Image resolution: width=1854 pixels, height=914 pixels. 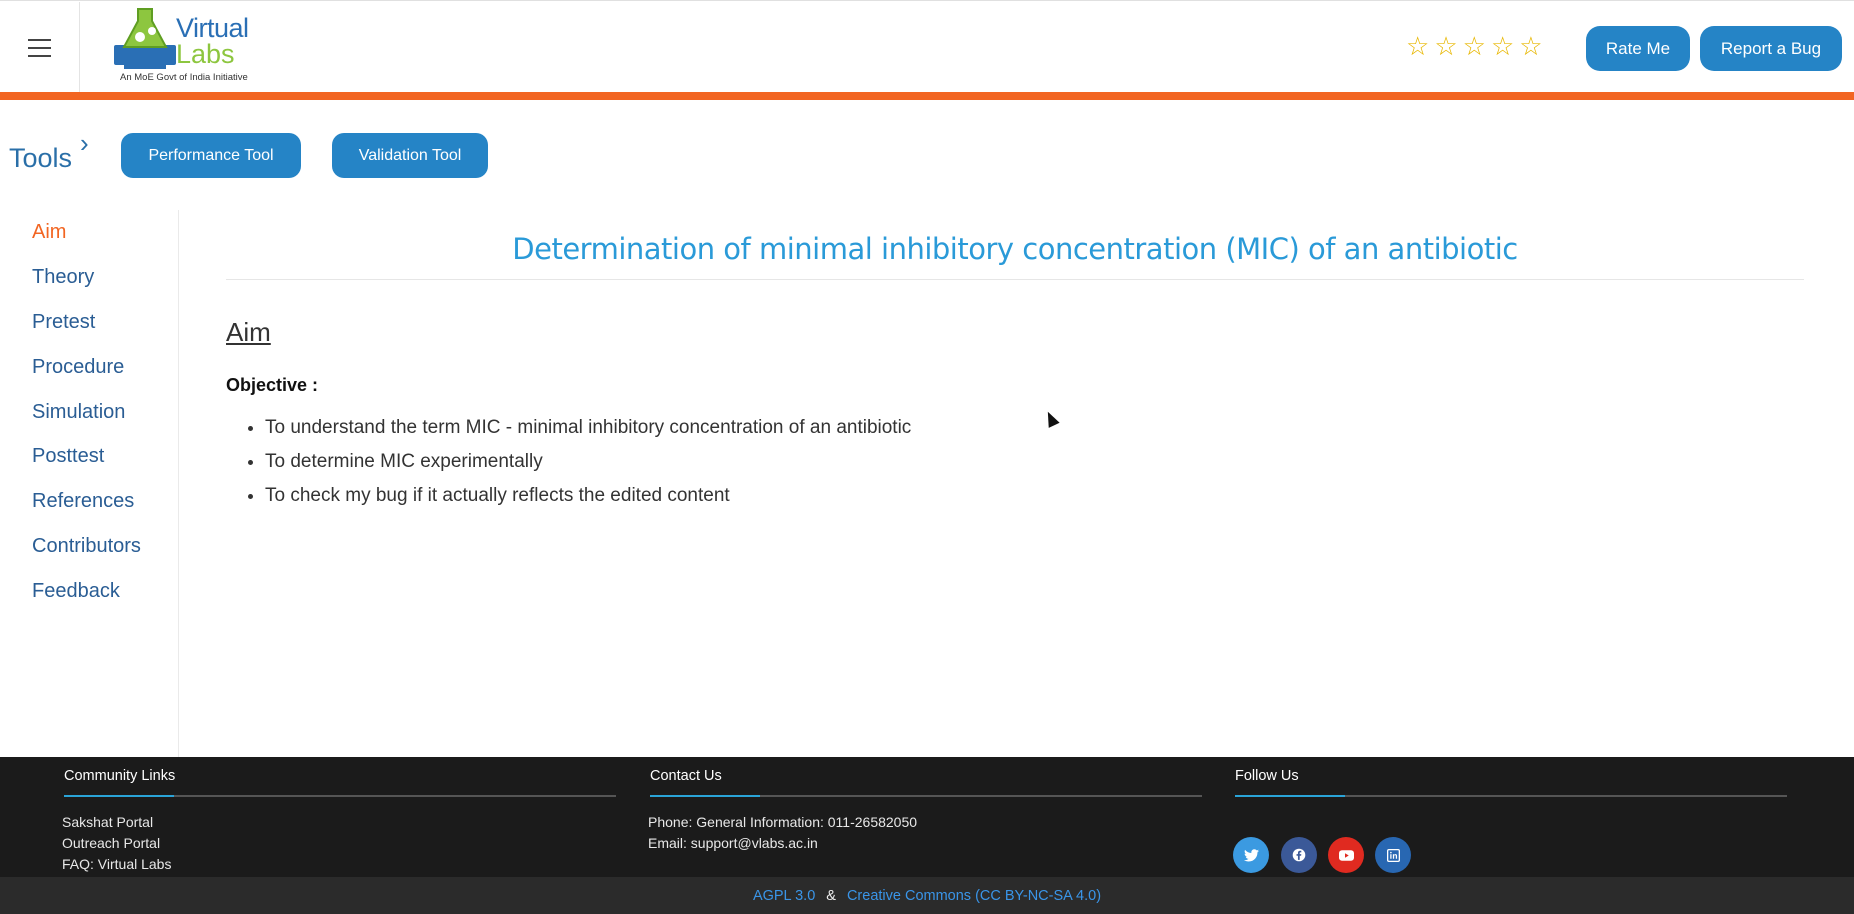 I want to click on hamburger-icon, so click(x=39, y=48).